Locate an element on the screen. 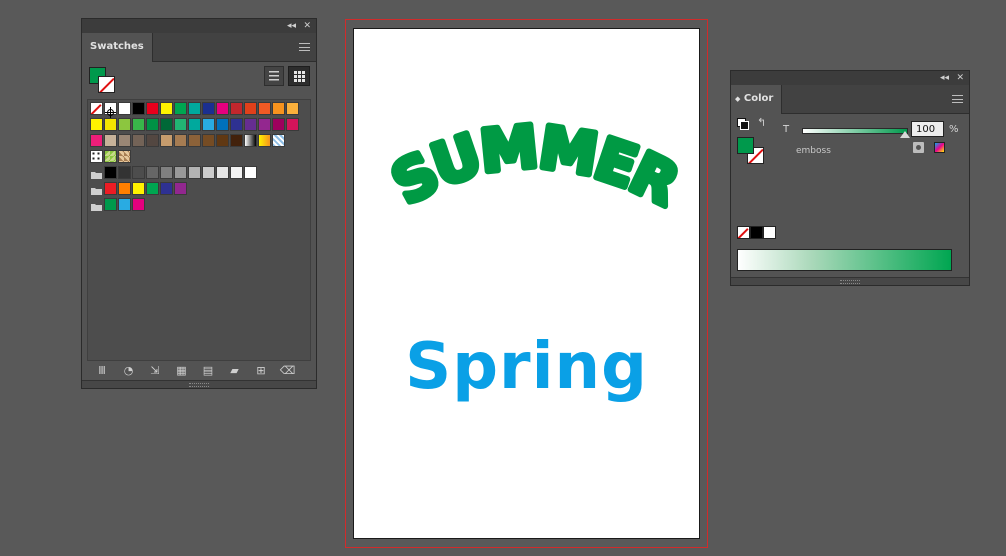 The height and width of the screenshot is (556, 1006). gradient-bw-swatch is located at coordinates (250, 140).